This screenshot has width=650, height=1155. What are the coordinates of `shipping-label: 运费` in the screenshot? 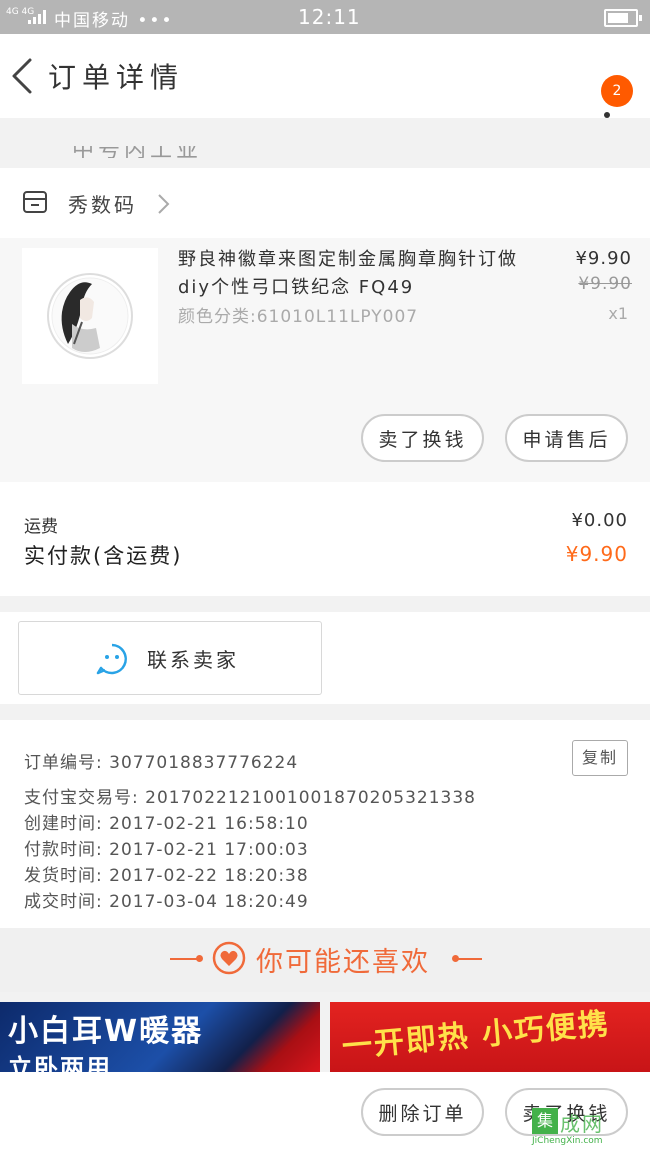 It's located at (41, 527).